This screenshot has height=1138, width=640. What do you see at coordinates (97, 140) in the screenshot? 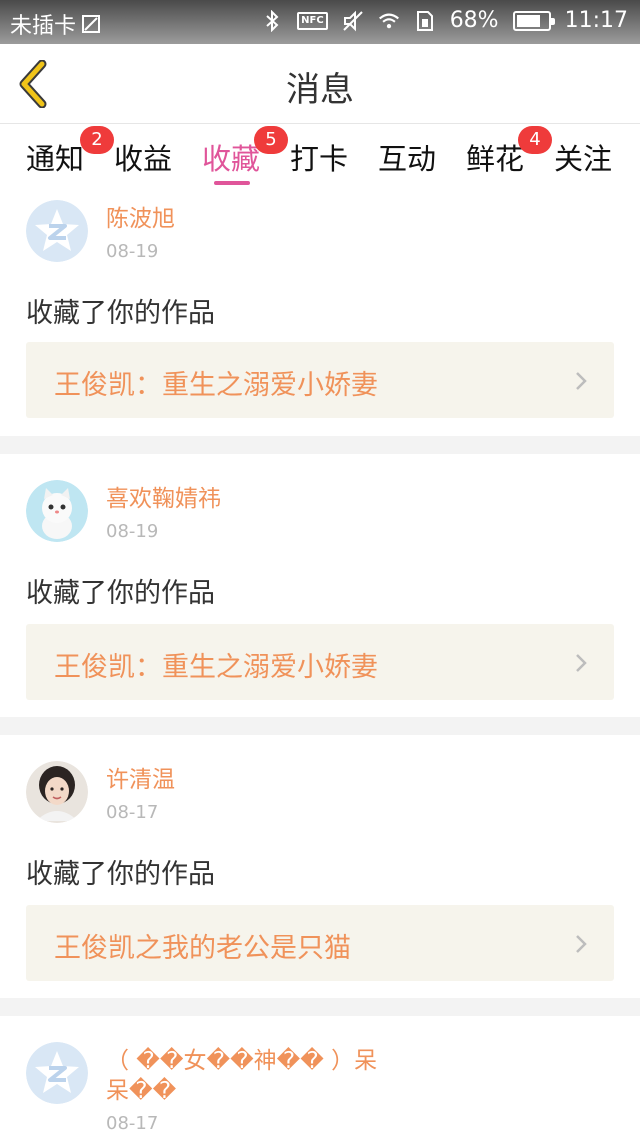
I see `notifications-badge: 2` at bounding box center [97, 140].